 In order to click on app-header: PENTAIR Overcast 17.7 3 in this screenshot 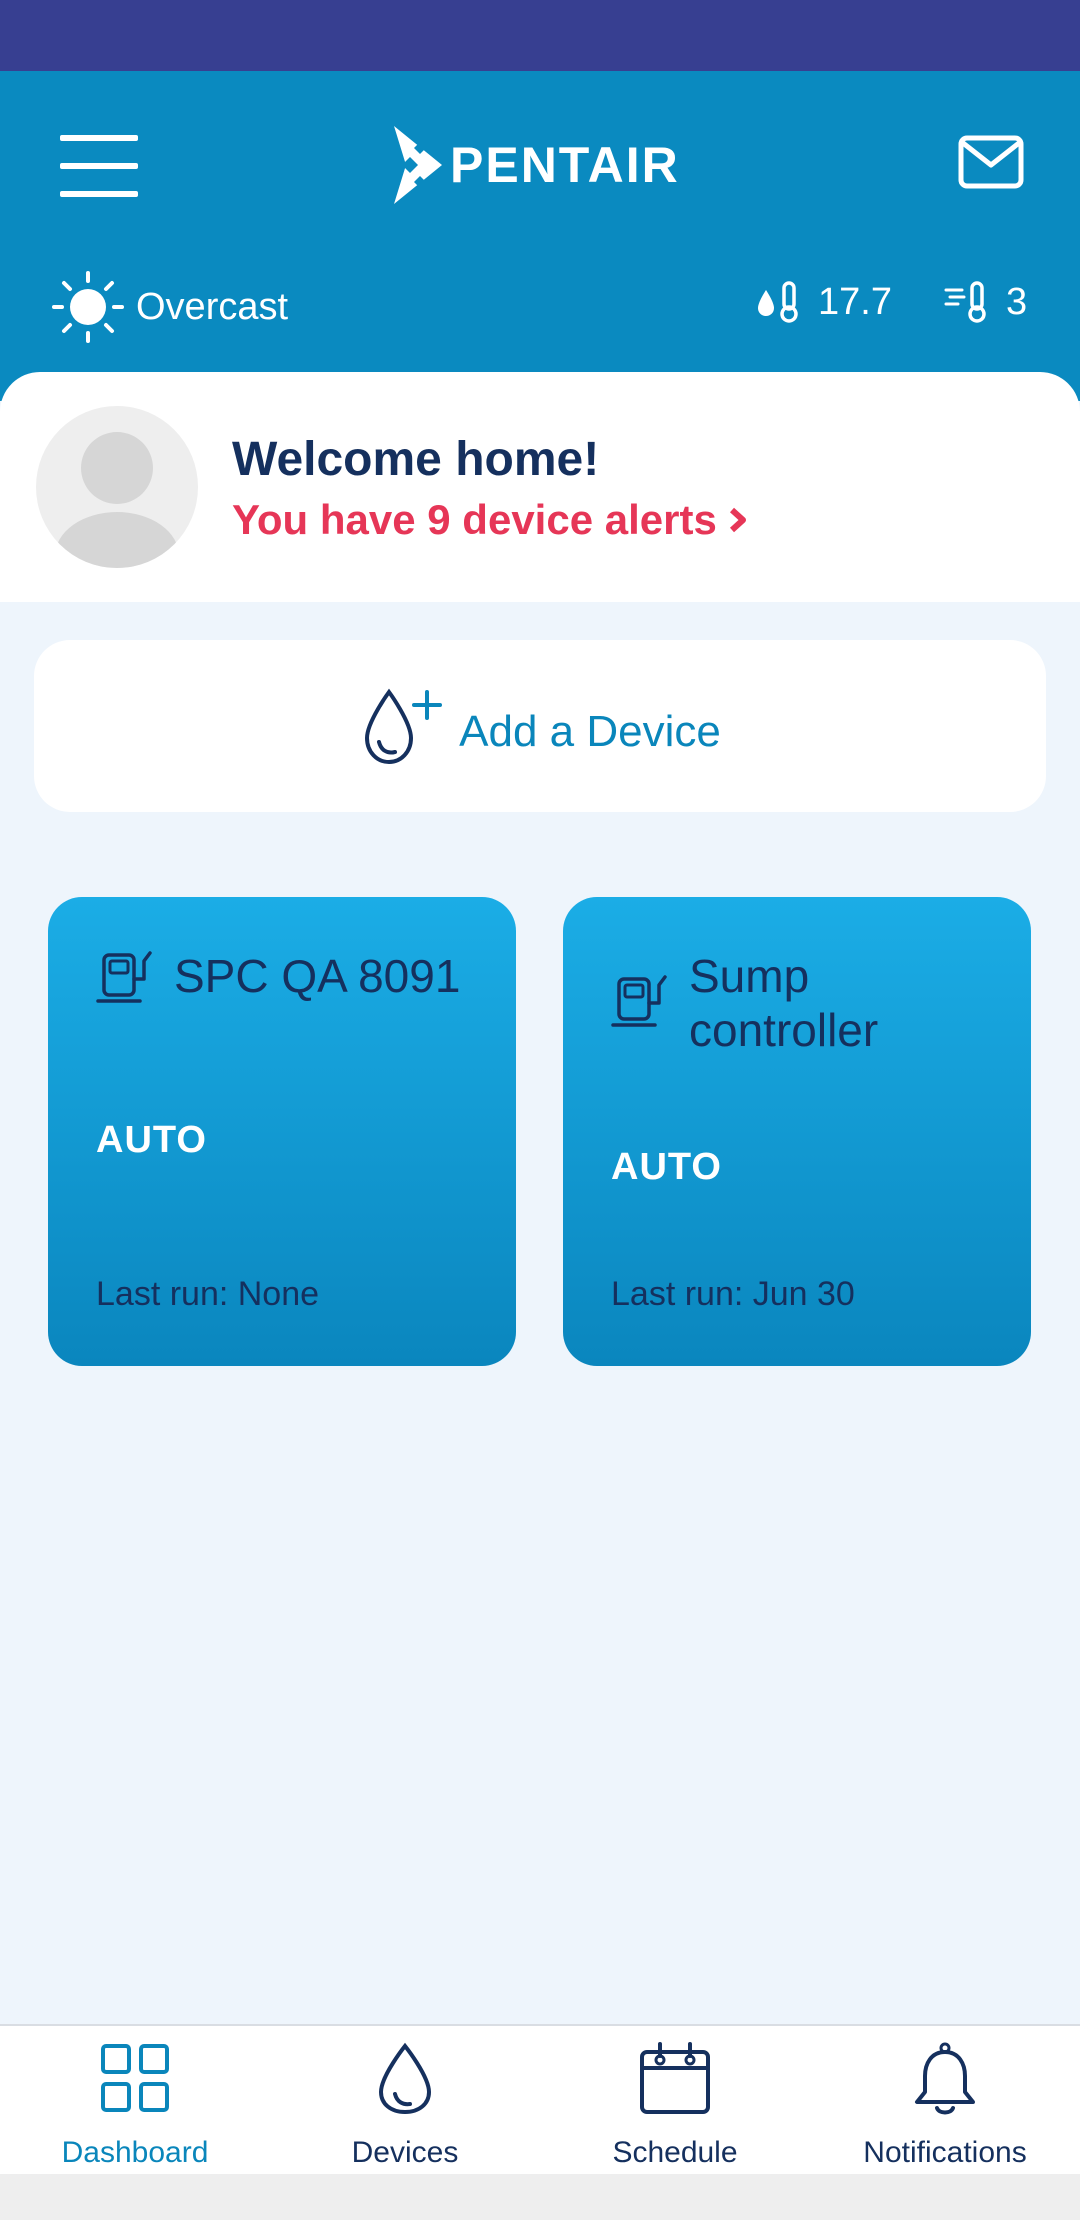, I will do `click(540, 236)`.